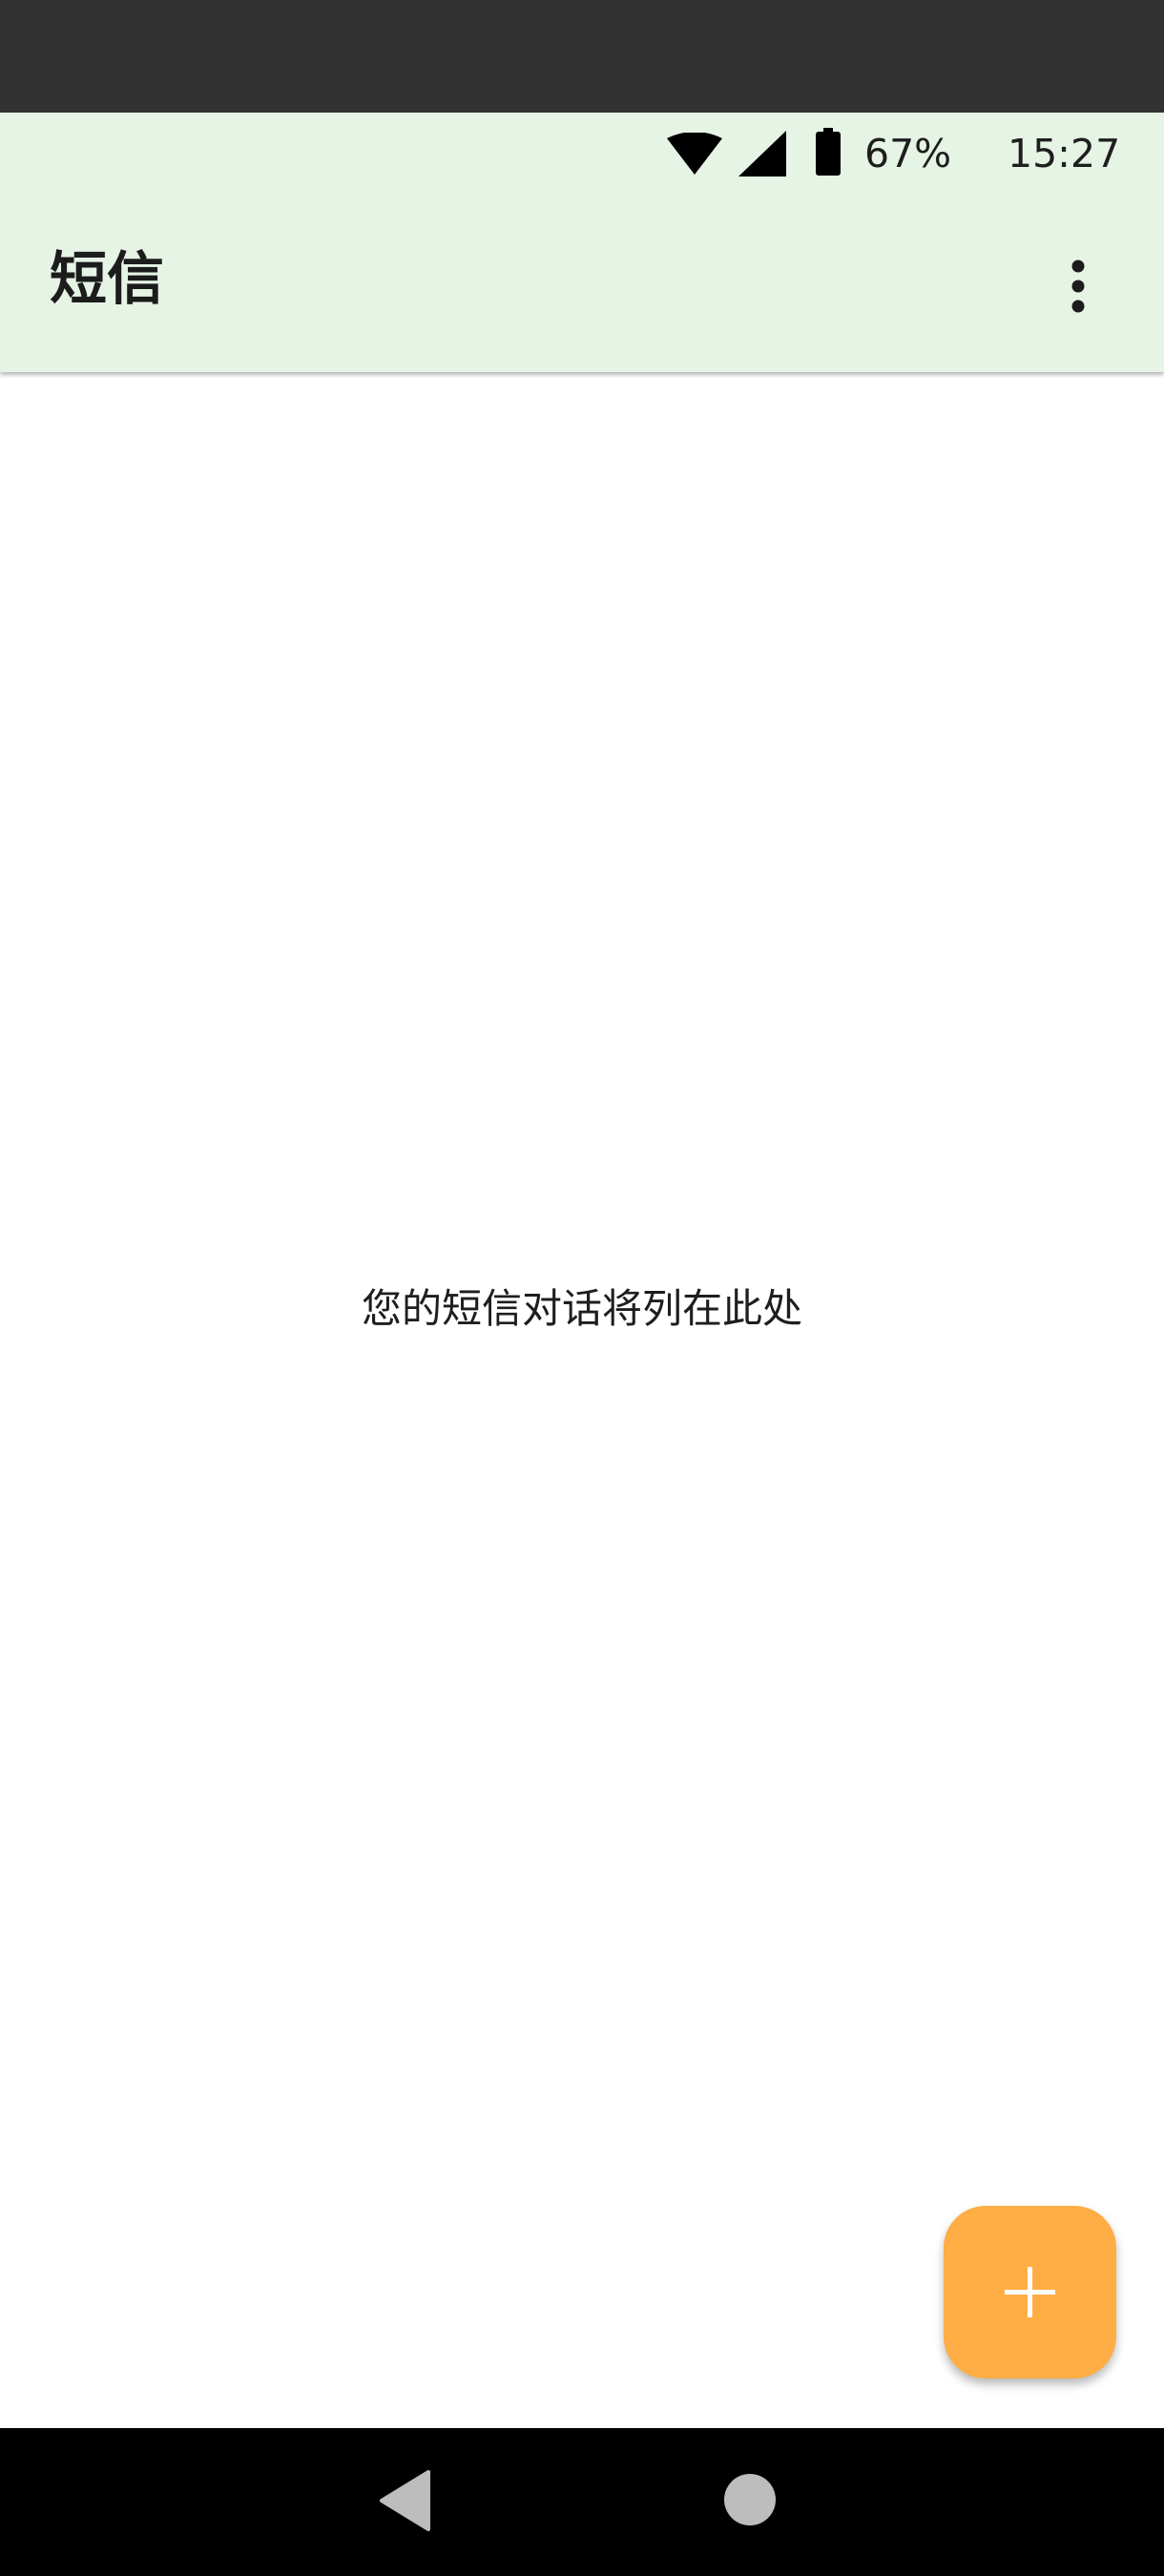 The height and width of the screenshot is (2576, 1164). Describe the element at coordinates (828, 152) in the screenshot. I see `battery-icon` at that location.